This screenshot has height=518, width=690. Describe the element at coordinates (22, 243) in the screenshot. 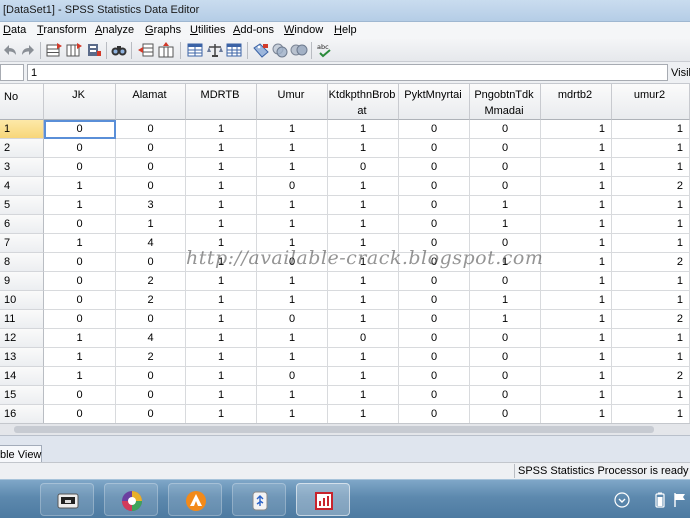

I see `row-header: 7` at that location.